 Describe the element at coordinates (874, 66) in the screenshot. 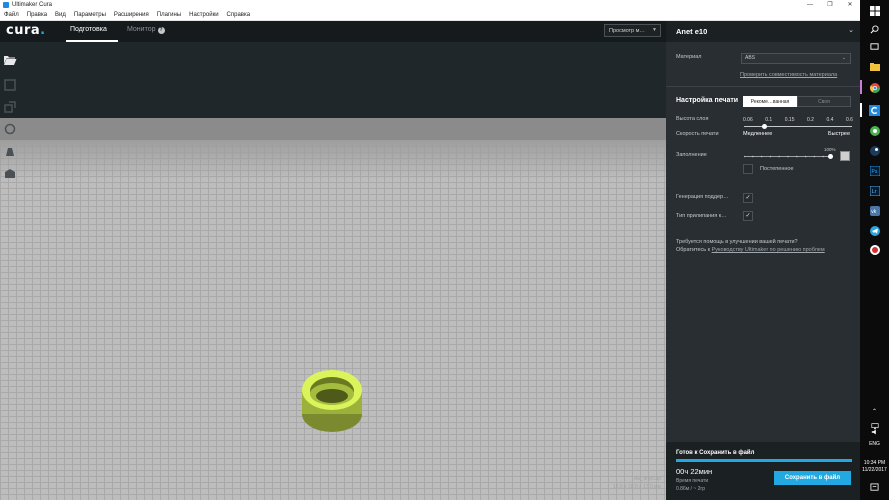

I see `file-explorer-icon` at that location.